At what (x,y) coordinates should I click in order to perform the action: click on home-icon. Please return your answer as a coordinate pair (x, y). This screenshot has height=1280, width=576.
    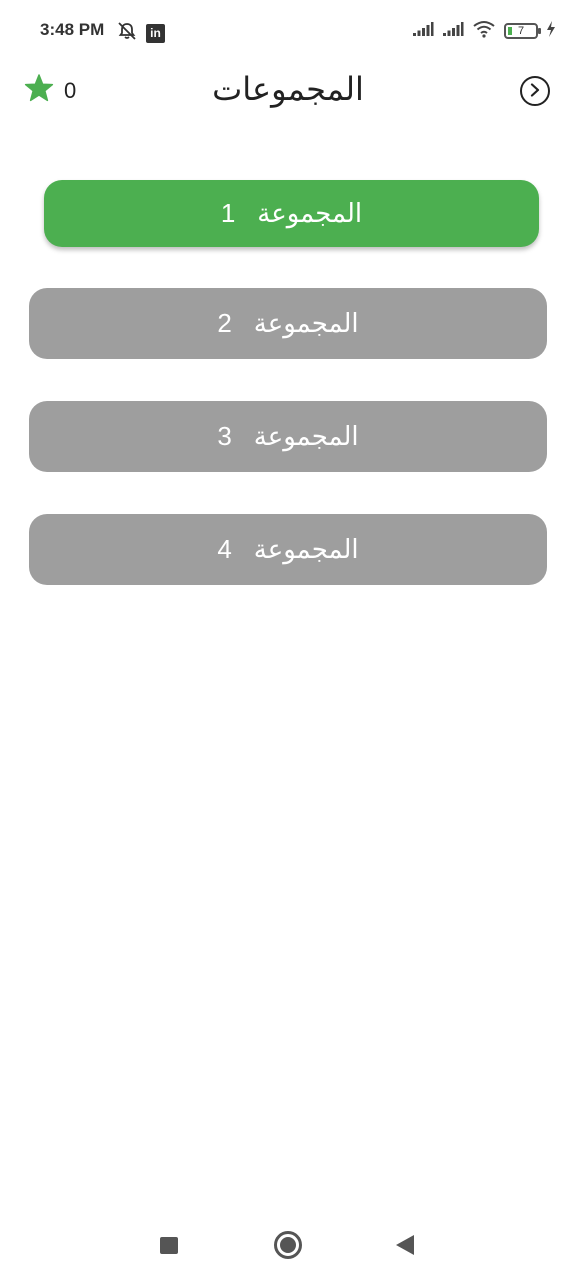
    Looking at the image, I should click on (288, 1245).